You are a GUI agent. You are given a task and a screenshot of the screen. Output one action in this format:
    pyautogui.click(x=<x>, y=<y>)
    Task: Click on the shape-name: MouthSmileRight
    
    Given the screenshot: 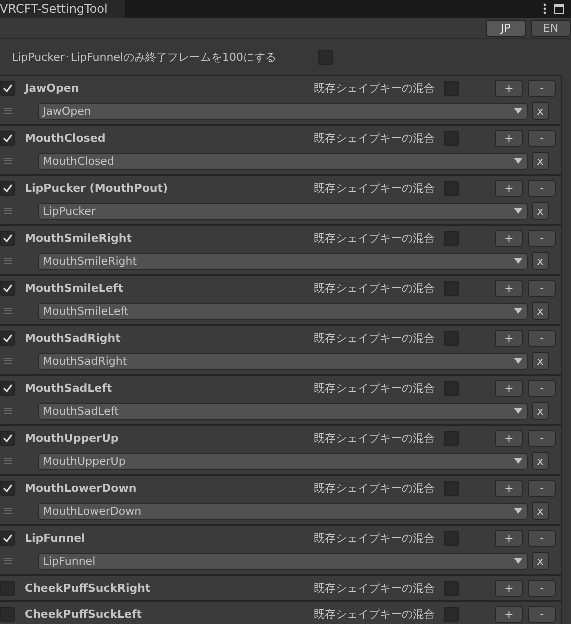 What is the action you would take?
    pyautogui.click(x=79, y=238)
    